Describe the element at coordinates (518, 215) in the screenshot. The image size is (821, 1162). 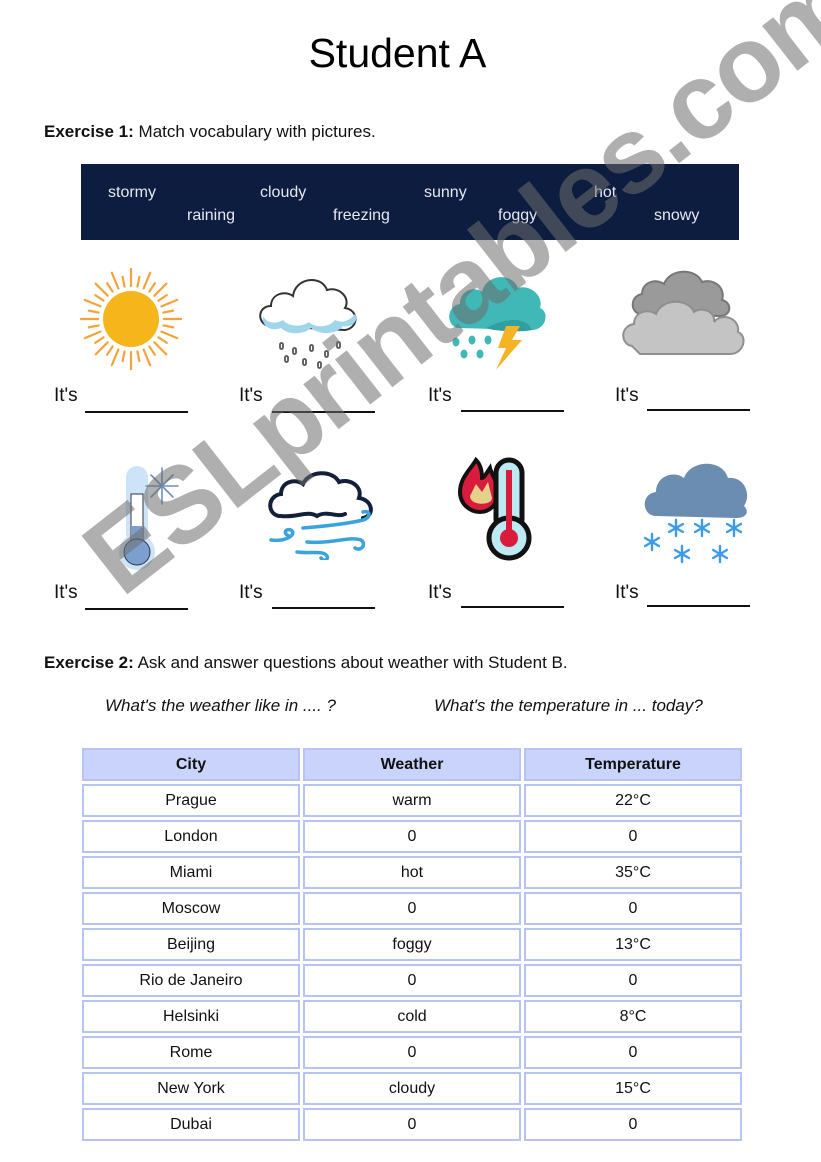
I see `word-bank-item: foggy` at that location.